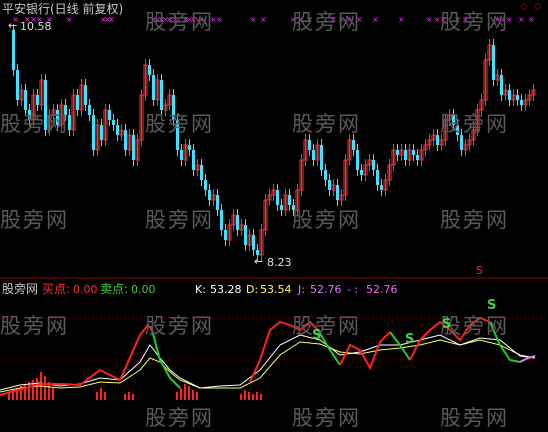 This screenshot has height=432, width=548. I want to click on high-arrow-icon: ←, so click(13, 25).